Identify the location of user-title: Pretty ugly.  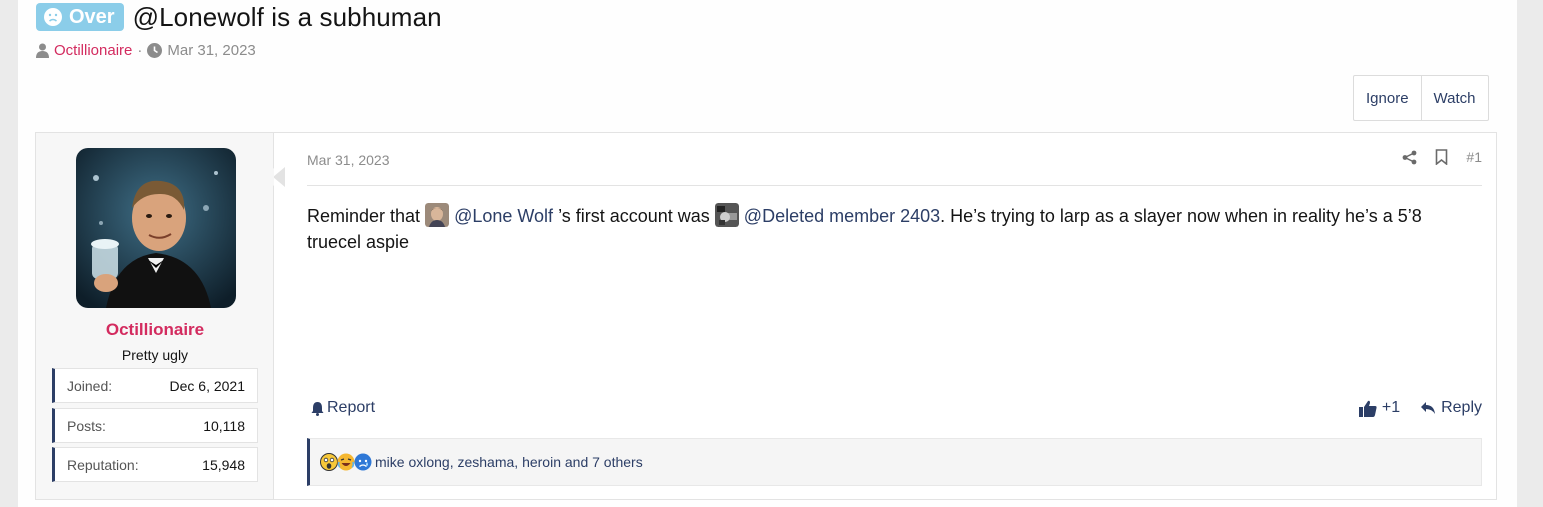
(155, 355).